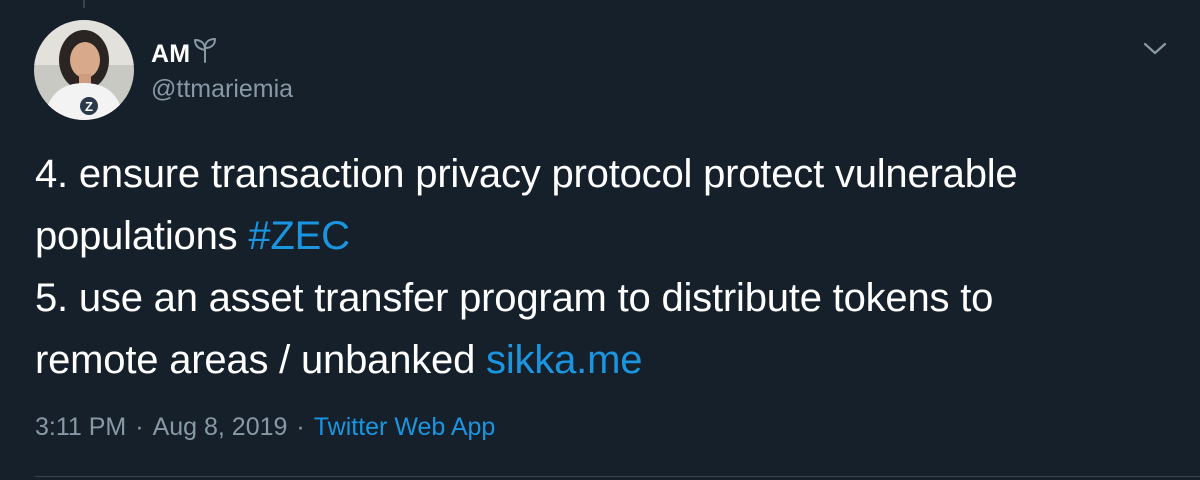 Image resolution: width=1200 pixels, height=480 pixels. Describe the element at coordinates (299, 236) in the screenshot. I see `hashtag-link: #ZEC` at that location.